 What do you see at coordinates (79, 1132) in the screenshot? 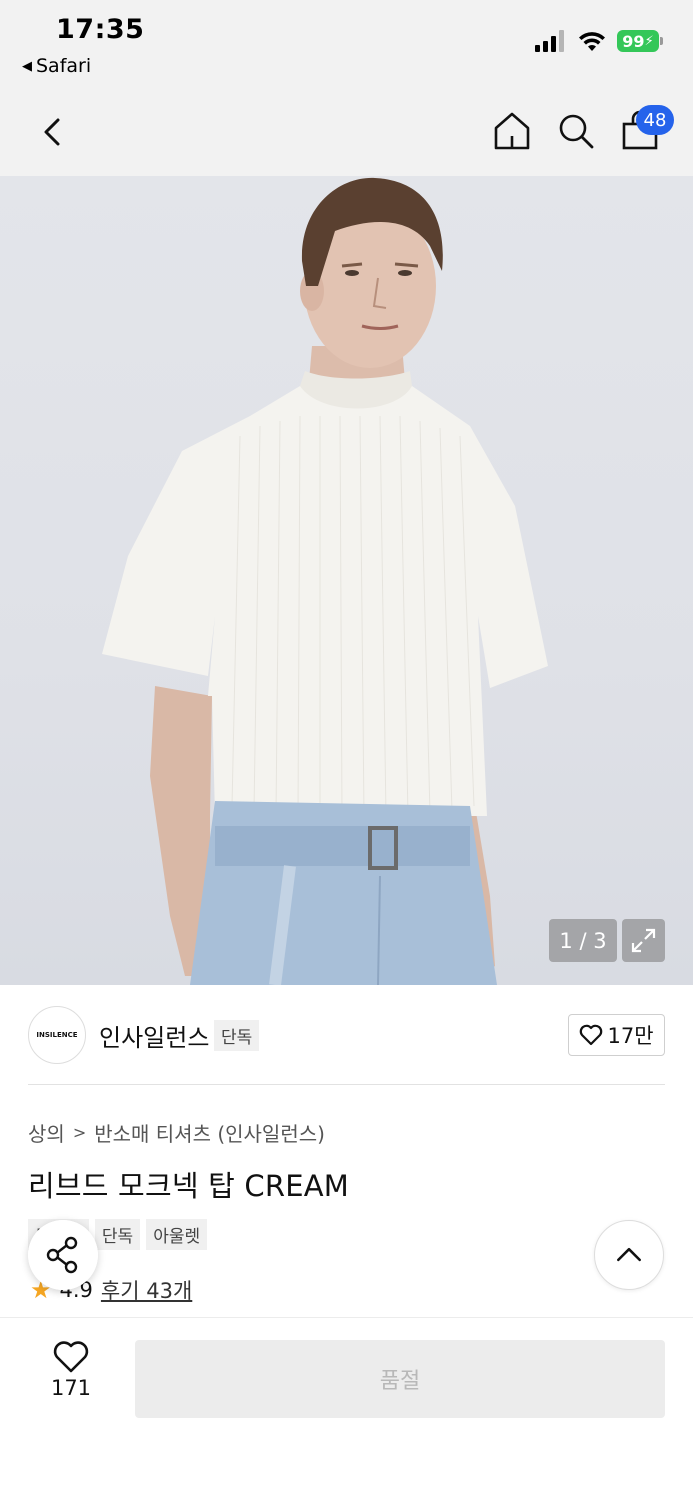
I see `chevron-right-icon: >` at bounding box center [79, 1132].